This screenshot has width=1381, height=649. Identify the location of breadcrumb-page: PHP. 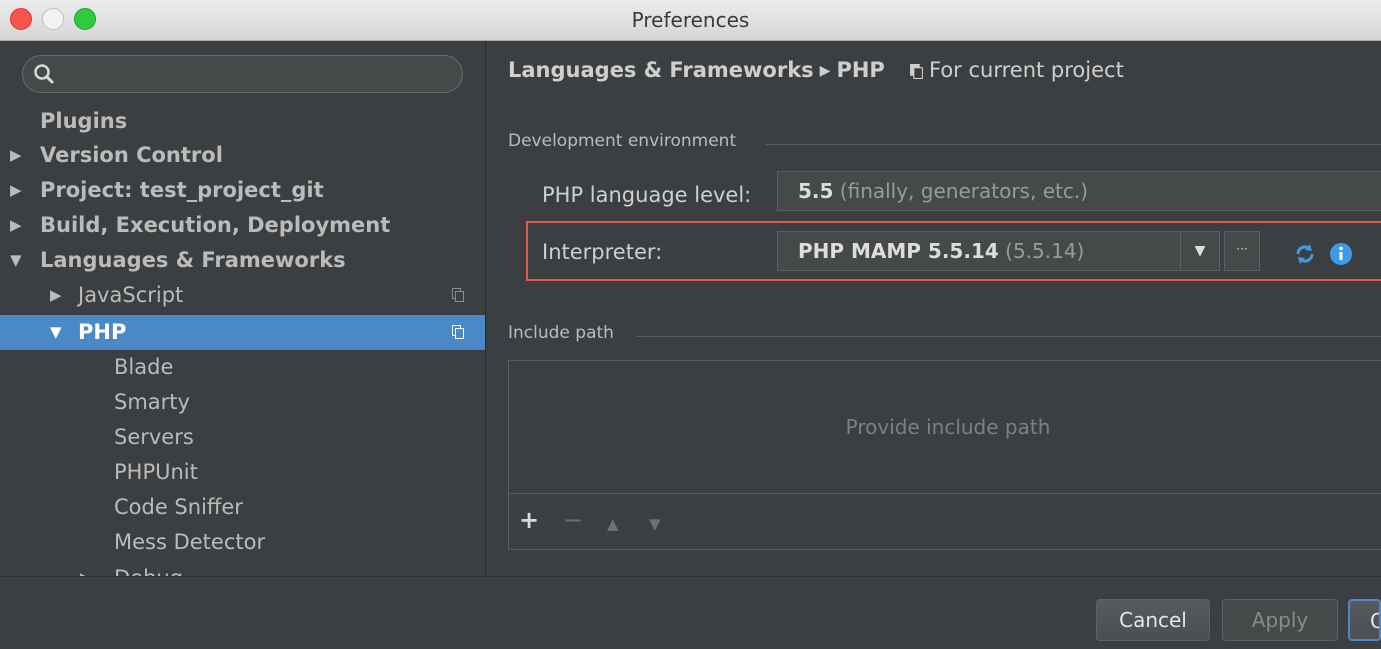
(860, 70).